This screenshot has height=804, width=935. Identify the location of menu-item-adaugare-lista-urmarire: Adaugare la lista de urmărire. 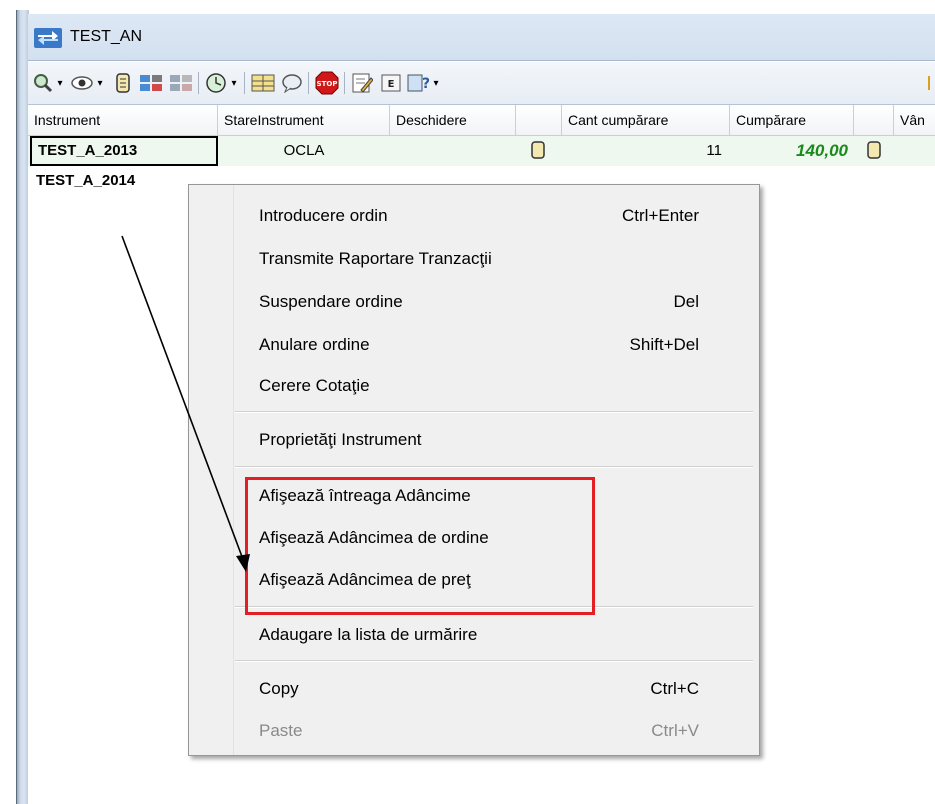
(368, 635).